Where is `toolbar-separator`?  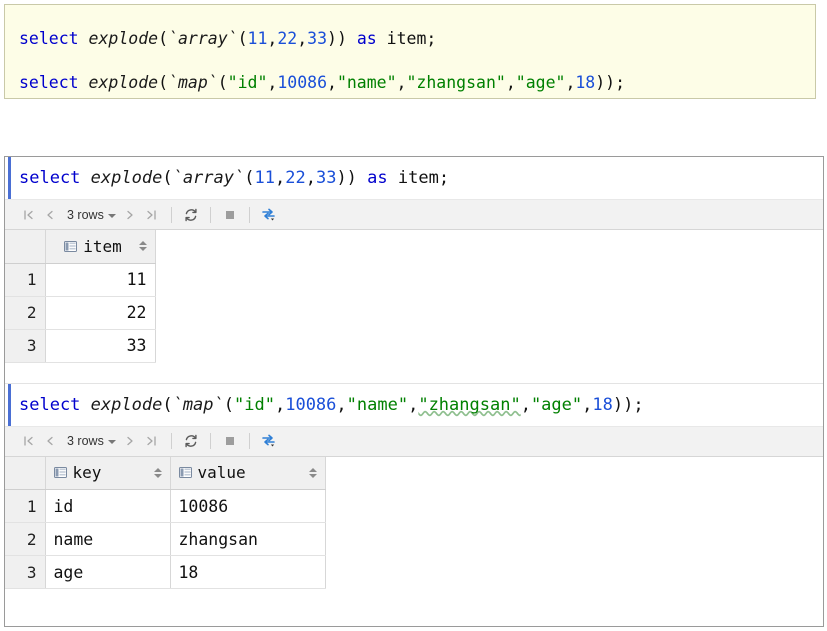
toolbar-separator is located at coordinates (210, 441).